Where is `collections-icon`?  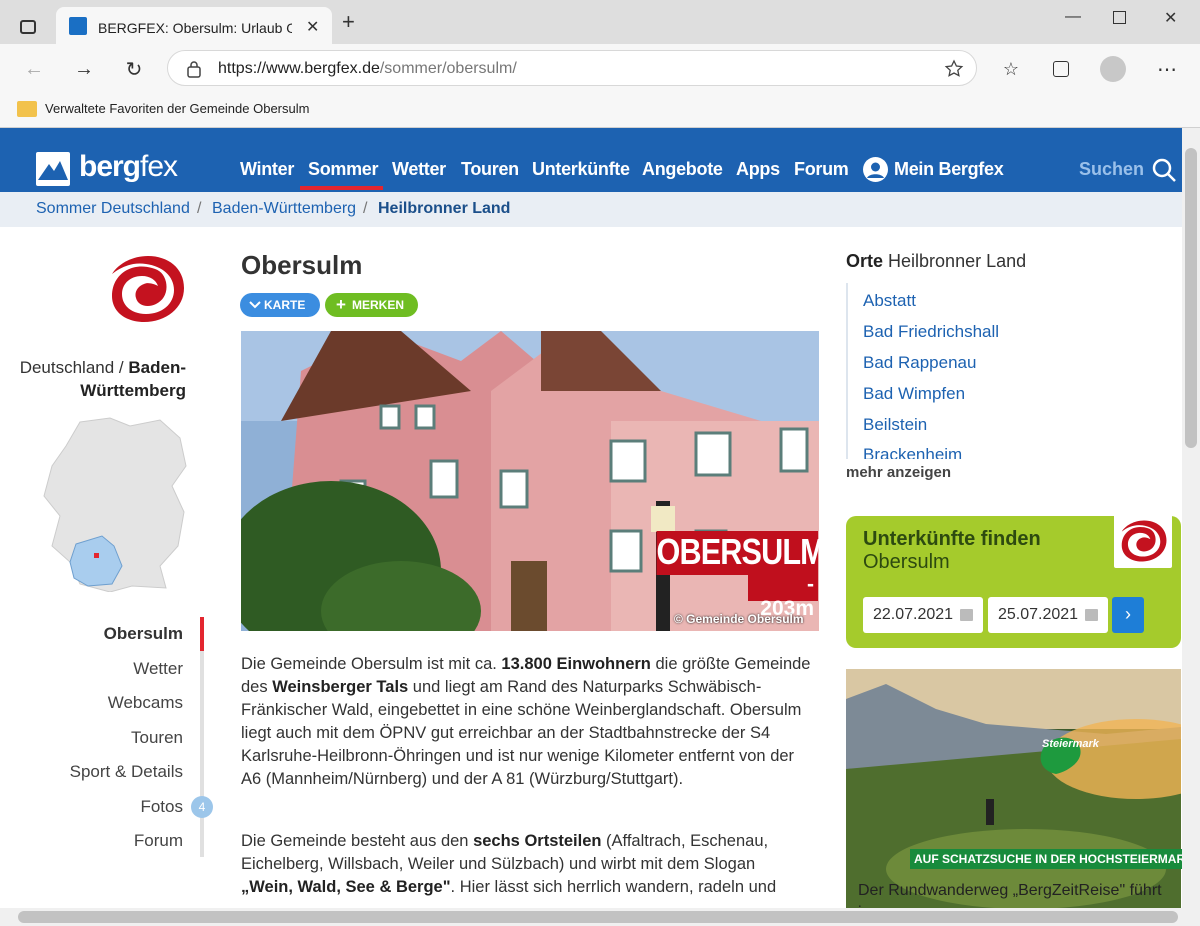 collections-icon is located at coordinates (1061, 69).